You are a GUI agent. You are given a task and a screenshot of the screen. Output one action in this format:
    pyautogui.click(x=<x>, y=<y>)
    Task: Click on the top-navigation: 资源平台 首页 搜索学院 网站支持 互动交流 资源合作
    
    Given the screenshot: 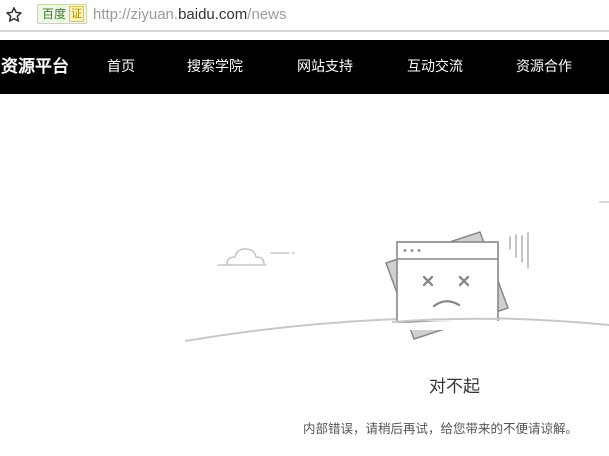 What is the action you would take?
    pyautogui.click(x=304, y=67)
    